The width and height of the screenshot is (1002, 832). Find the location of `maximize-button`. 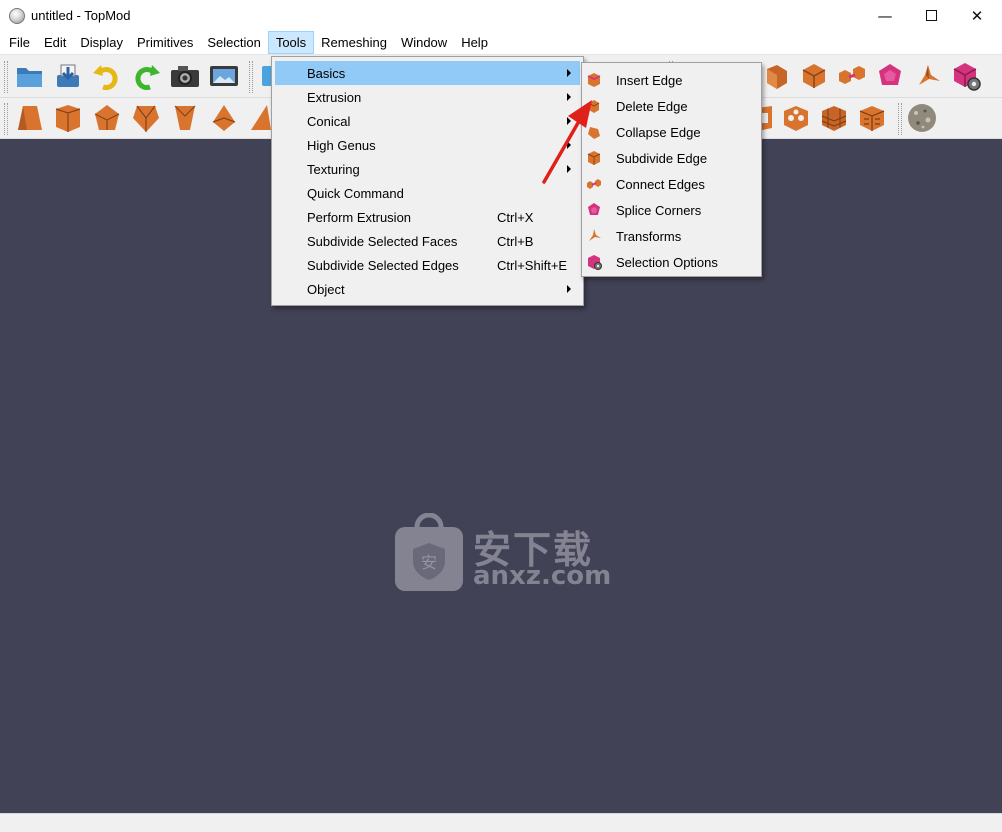

maximize-button is located at coordinates (931, 15).